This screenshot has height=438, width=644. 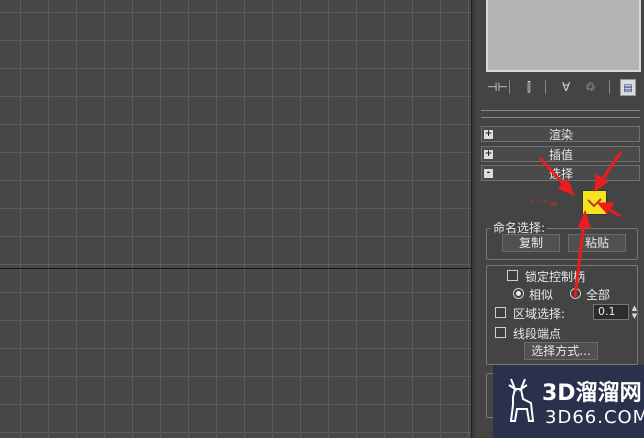 I want to click on watermark-brand: 3D溜溜网, so click(x=592, y=393).